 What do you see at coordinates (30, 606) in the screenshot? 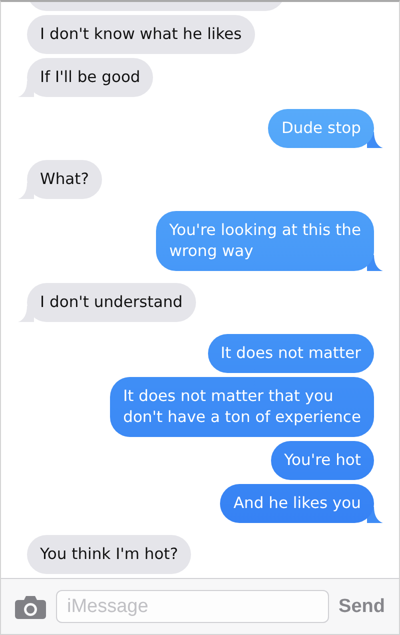
I see `camera-icon` at bounding box center [30, 606].